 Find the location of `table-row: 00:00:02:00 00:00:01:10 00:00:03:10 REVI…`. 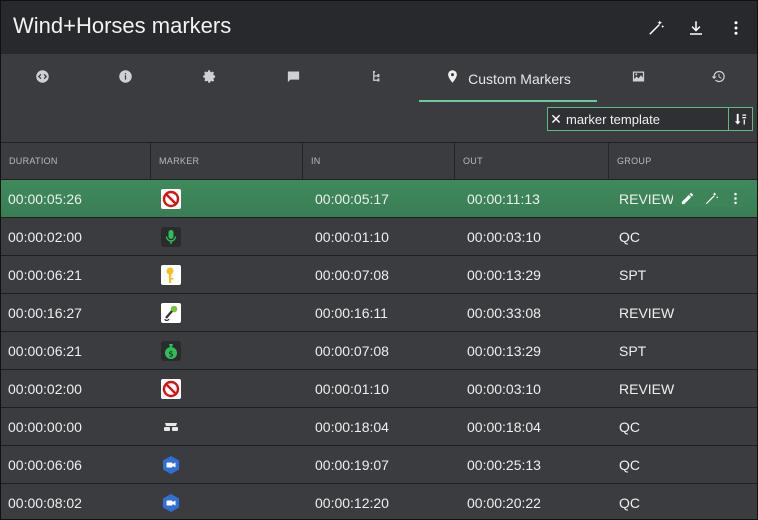

table-row: 00:00:02:00 00:00:01:10 00:00:03:10 REVI… is located at coordinates (379, 389).